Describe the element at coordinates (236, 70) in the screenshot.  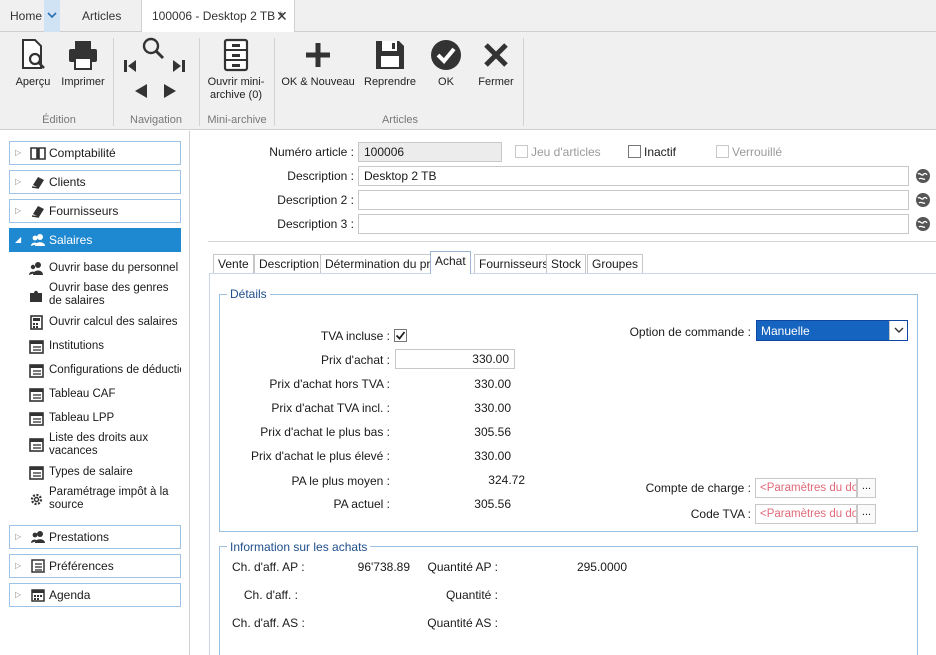
I see `ouvrir-mini-archive-button: Ouvrir mini- archive (0)` at that location.